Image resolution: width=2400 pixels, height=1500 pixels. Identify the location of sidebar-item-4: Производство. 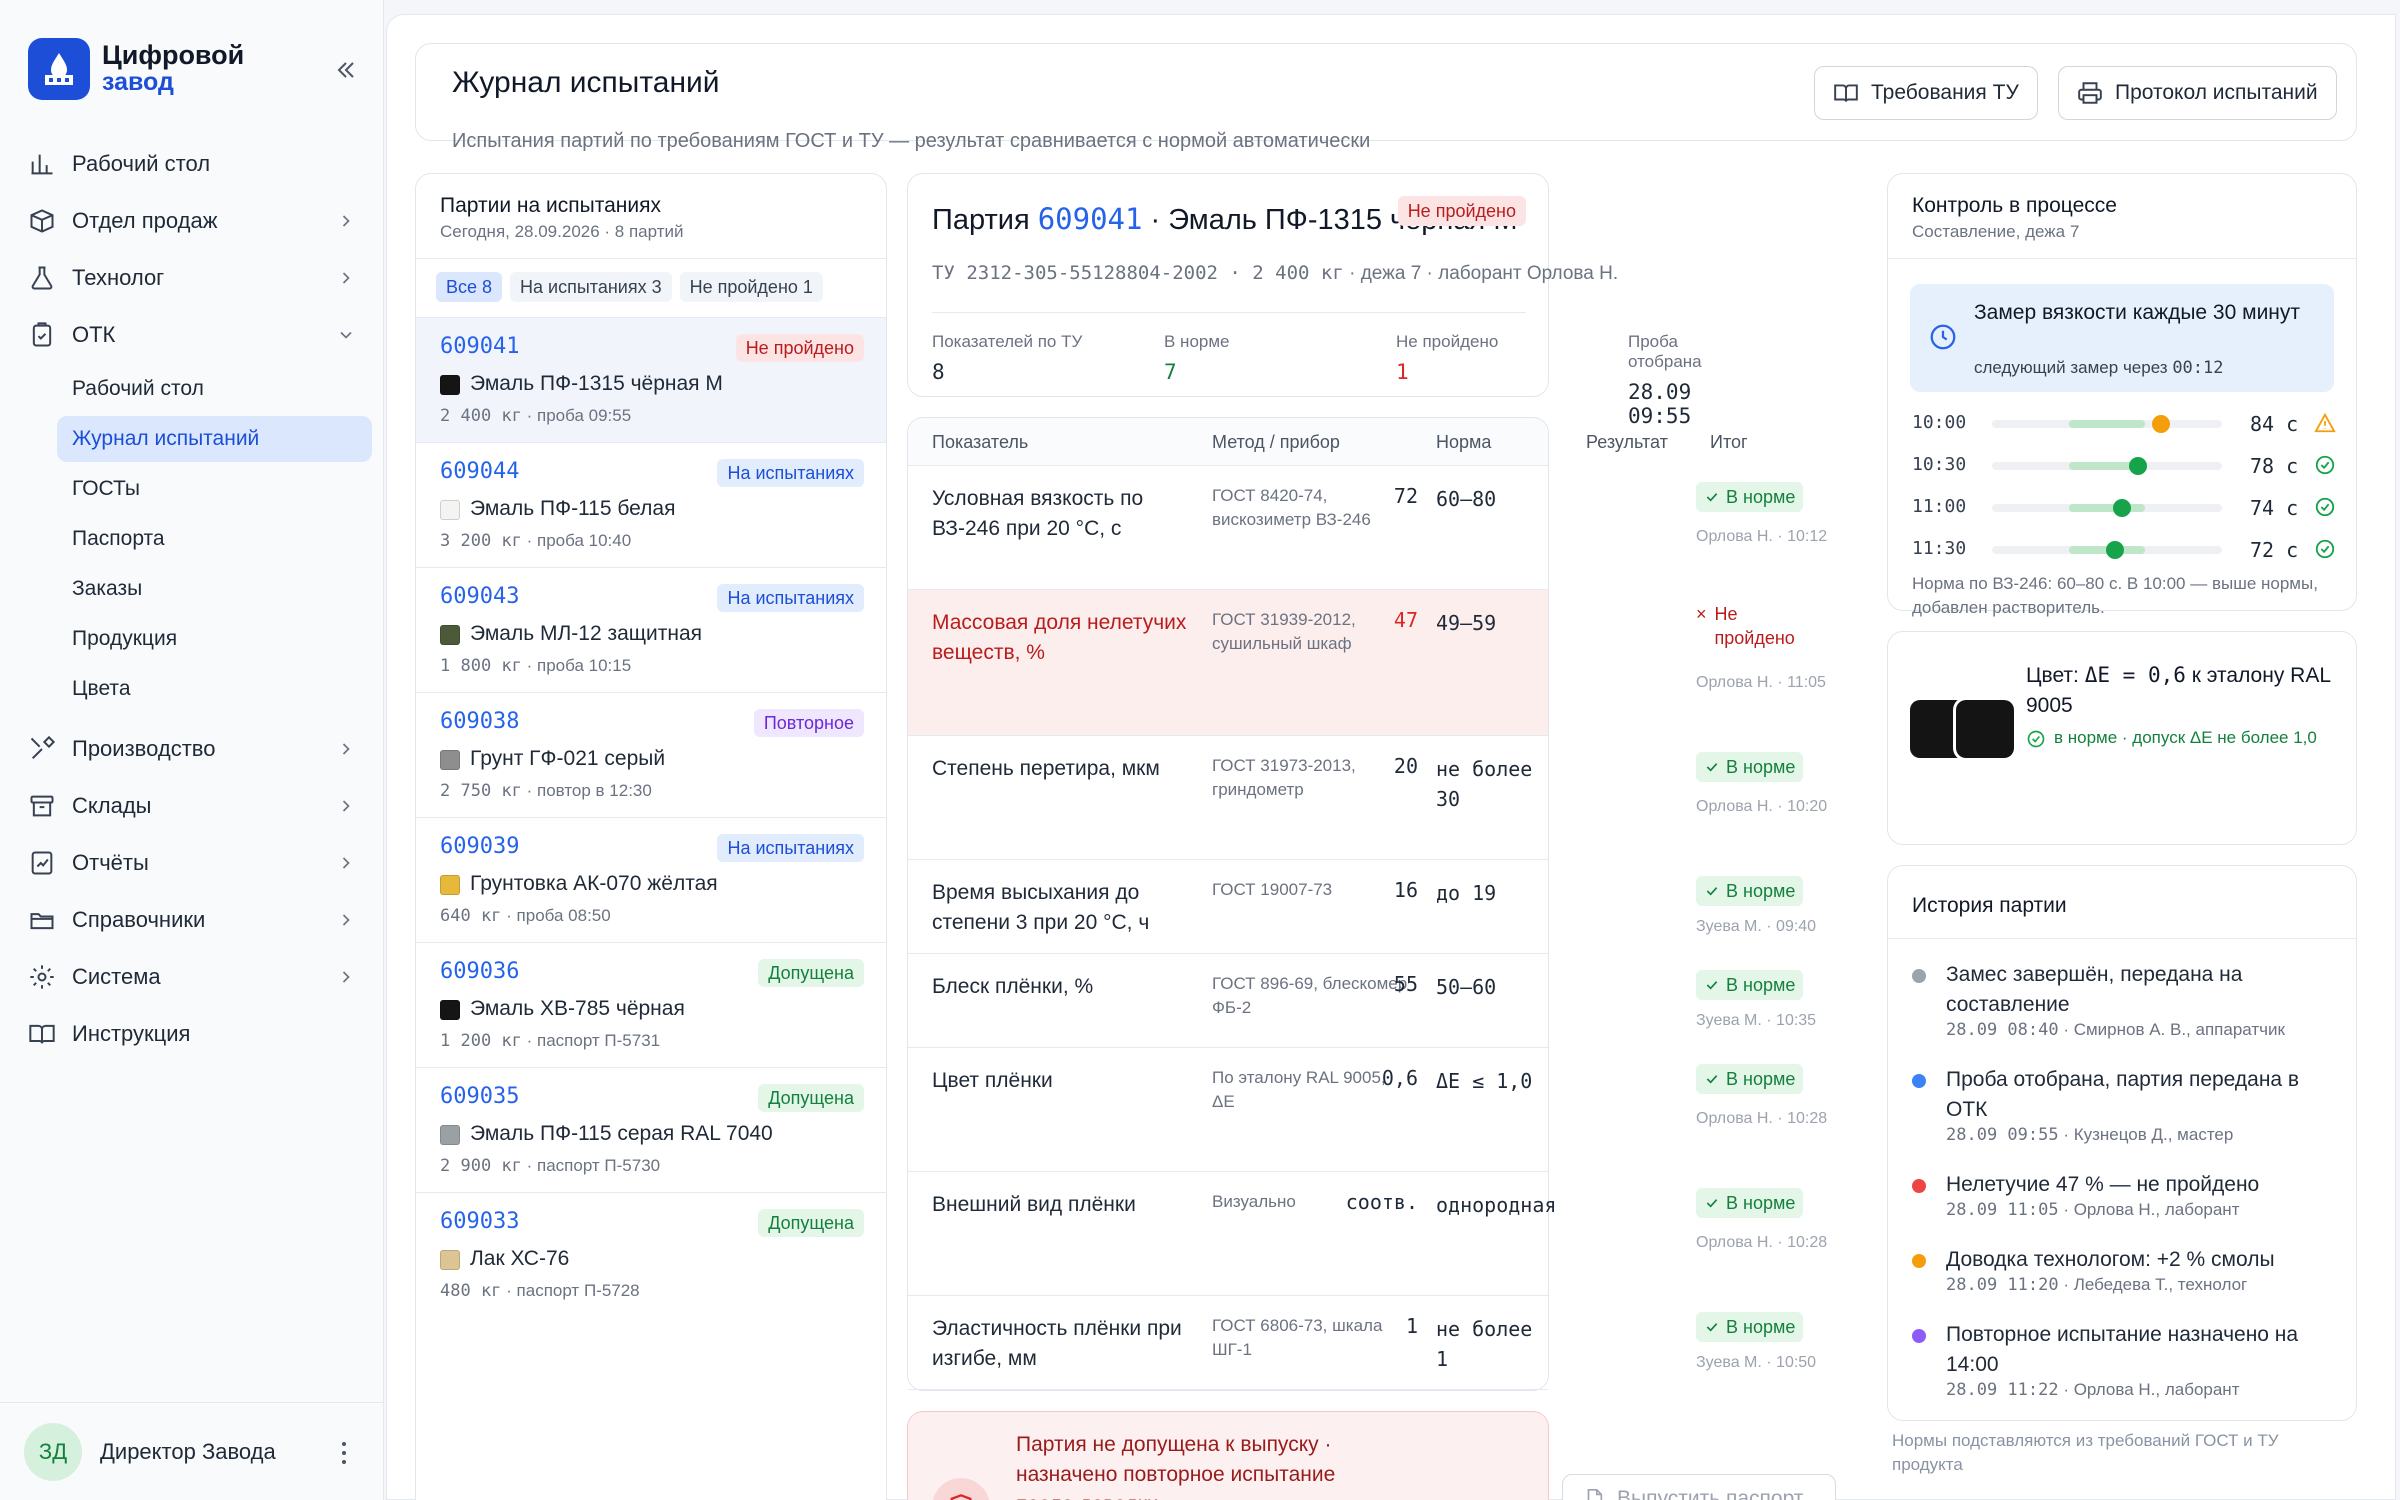
(197, 749).